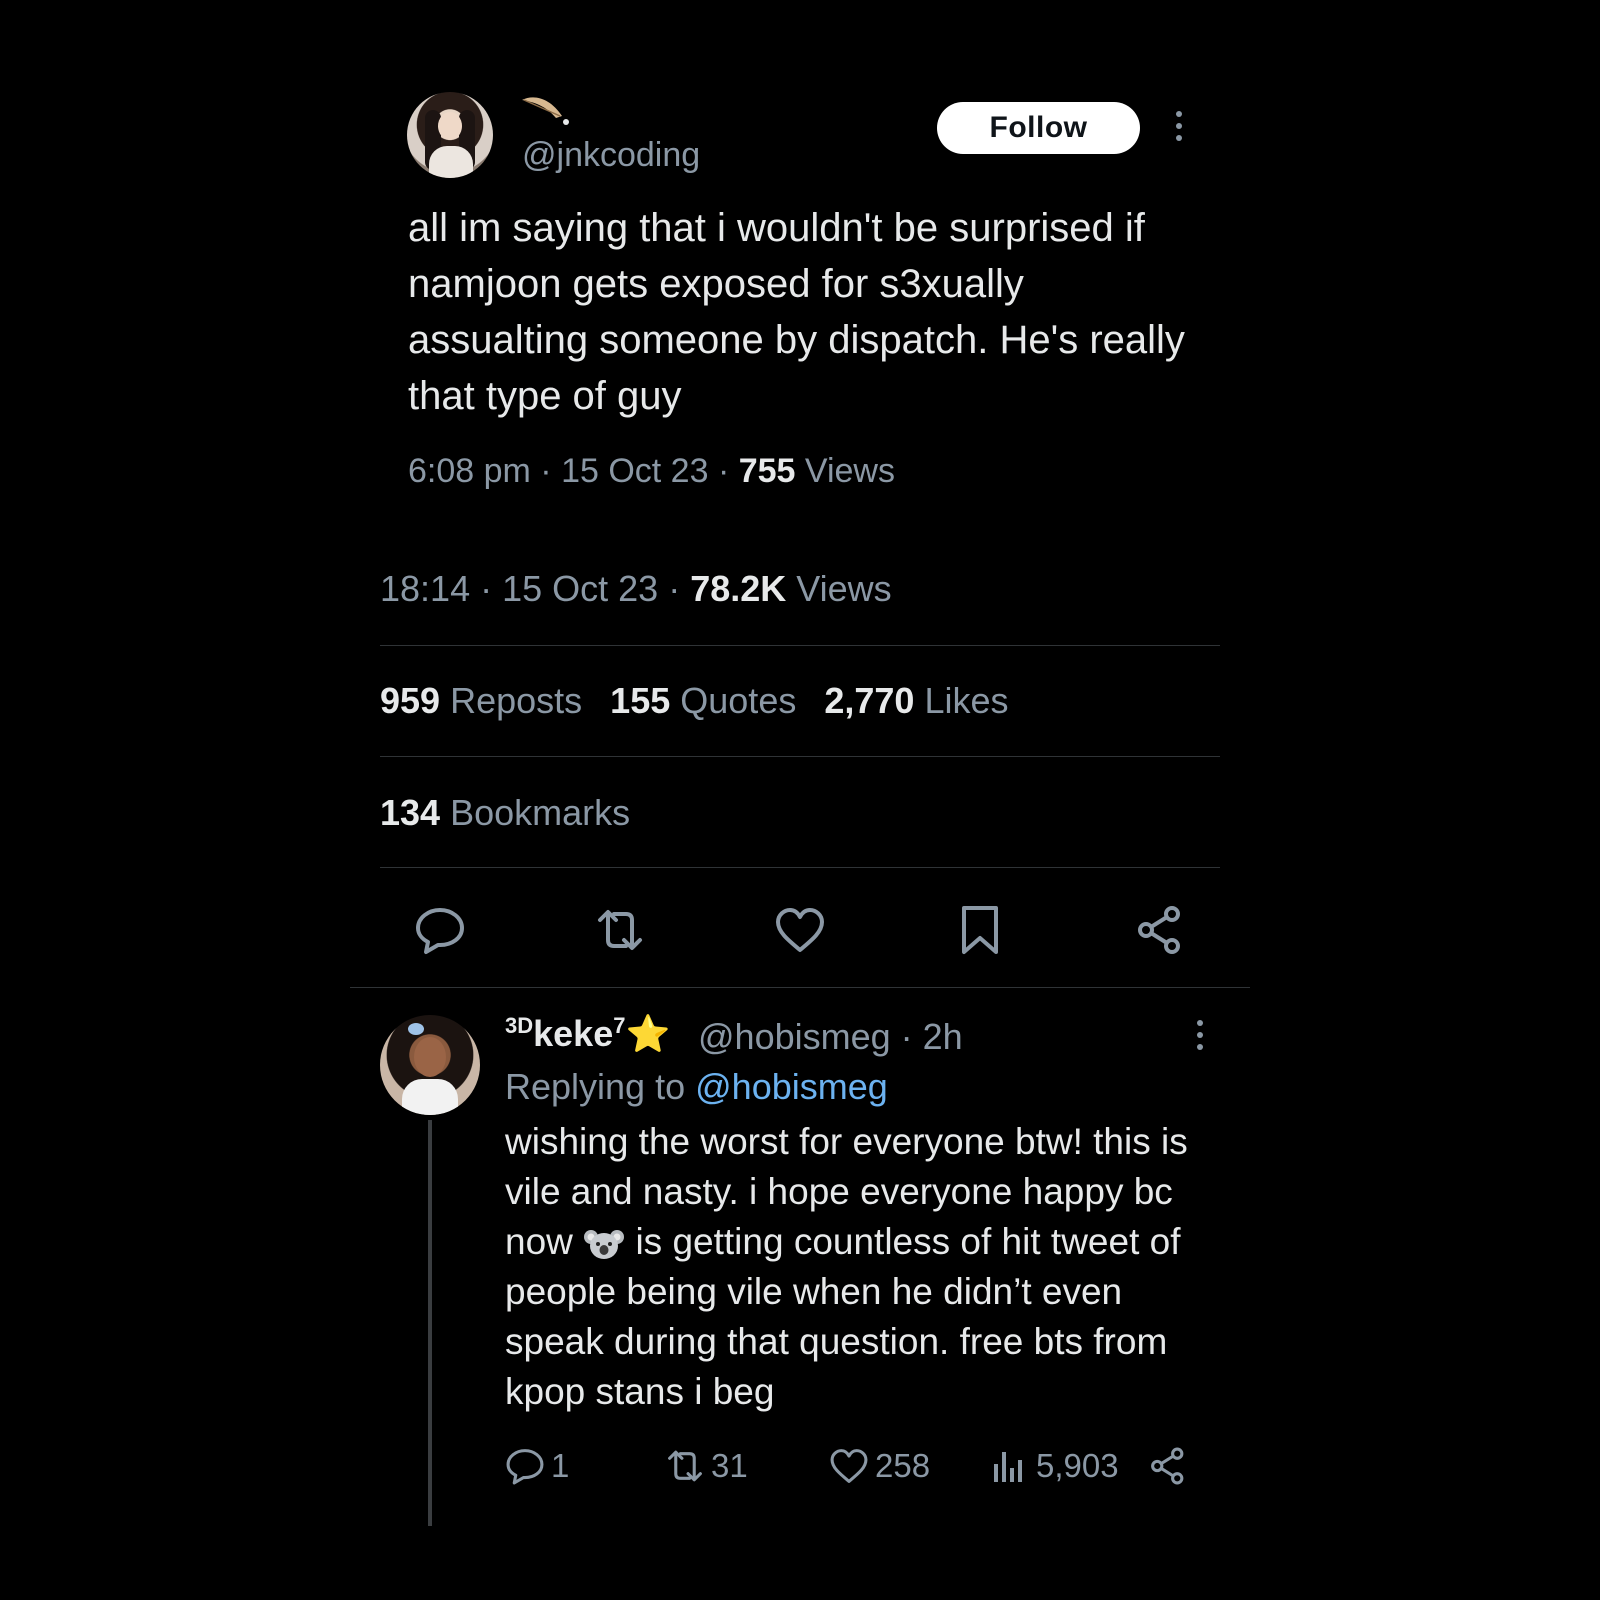 This screenshot has width=1600, height=1600. What do you see at coordinates (1038, 128) in the screenshot?
I see `follow-button: Follow` at bounding box center [1038, 128].